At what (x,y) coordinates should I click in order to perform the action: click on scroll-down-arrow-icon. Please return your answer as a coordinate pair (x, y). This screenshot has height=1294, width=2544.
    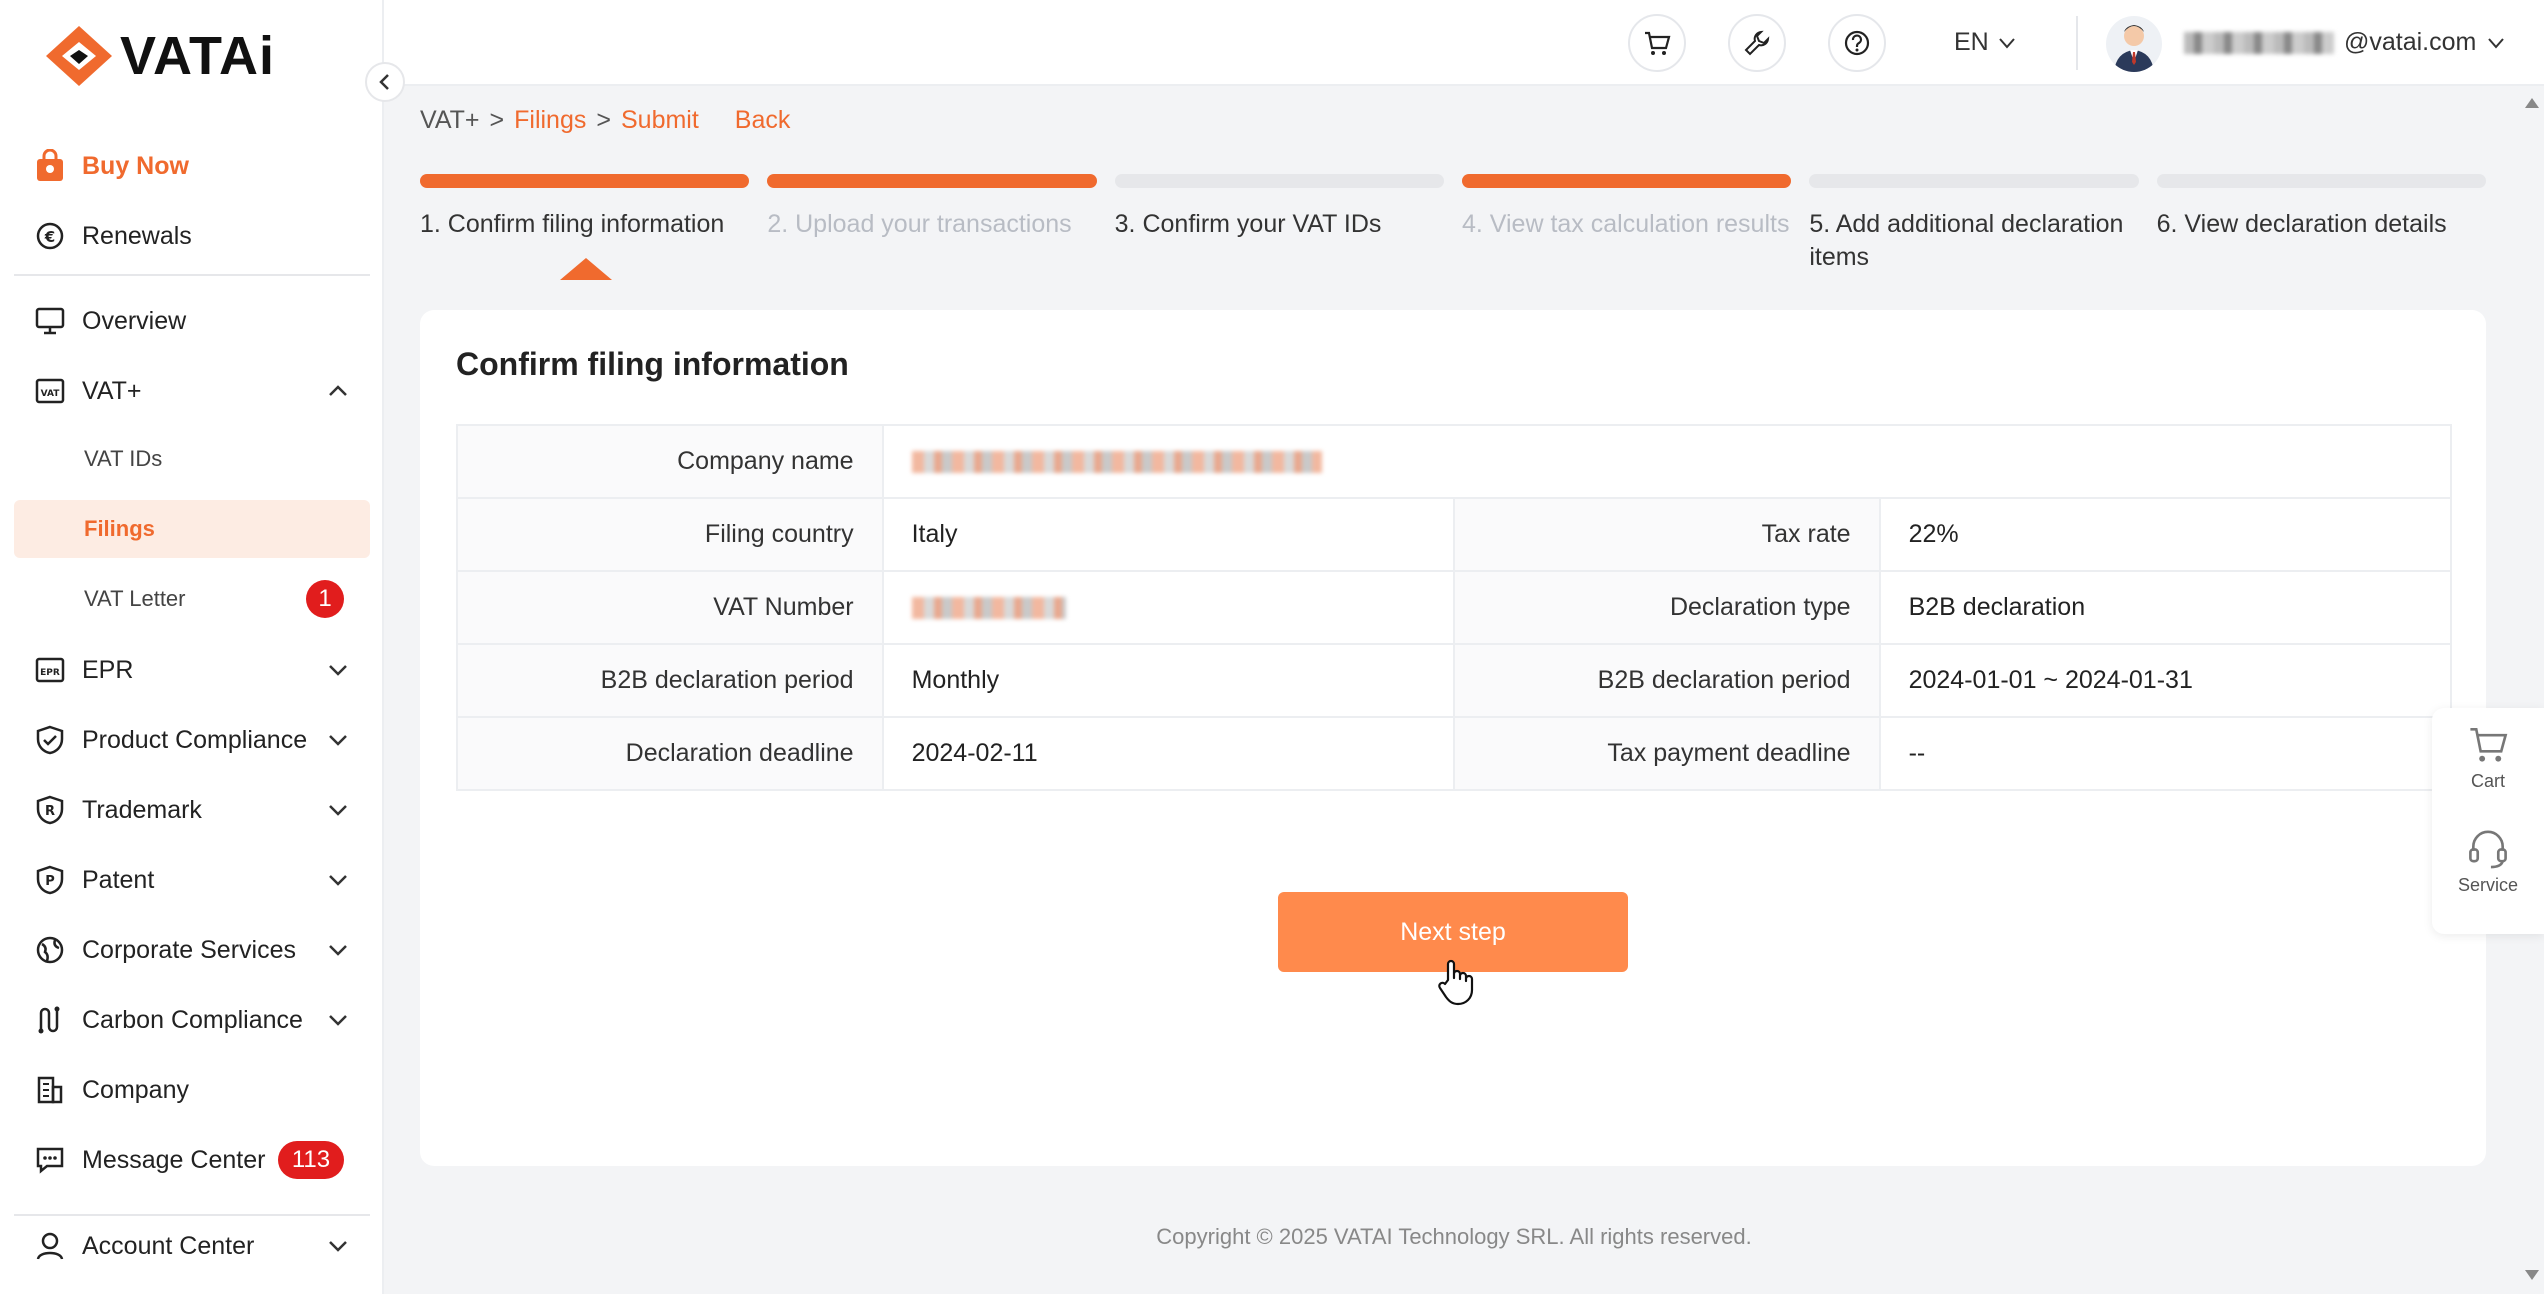
    Looking at the image, I should click on (2532, 1277).